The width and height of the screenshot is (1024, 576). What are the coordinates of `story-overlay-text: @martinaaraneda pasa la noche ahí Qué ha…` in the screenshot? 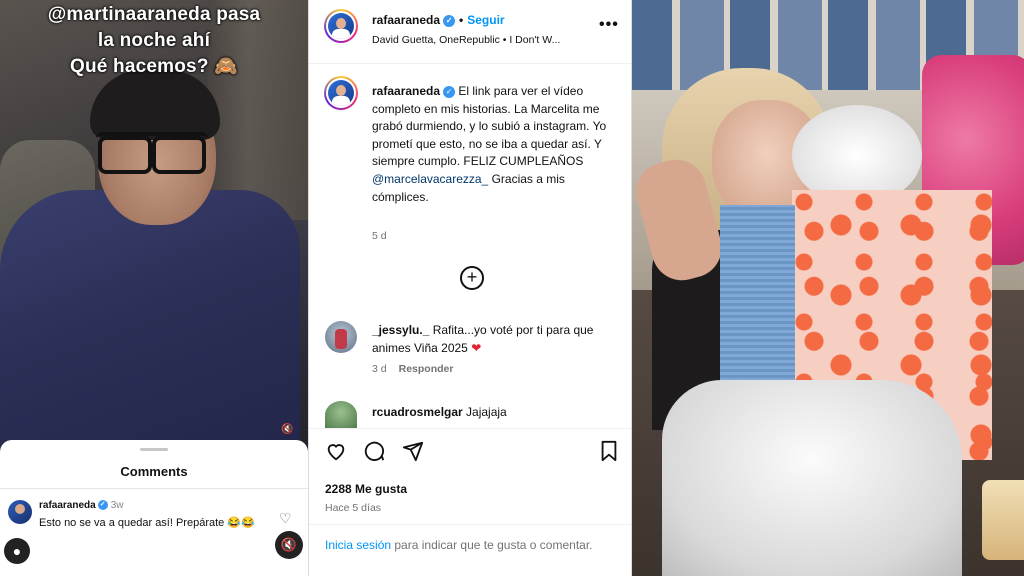 It's located at (154, 40).